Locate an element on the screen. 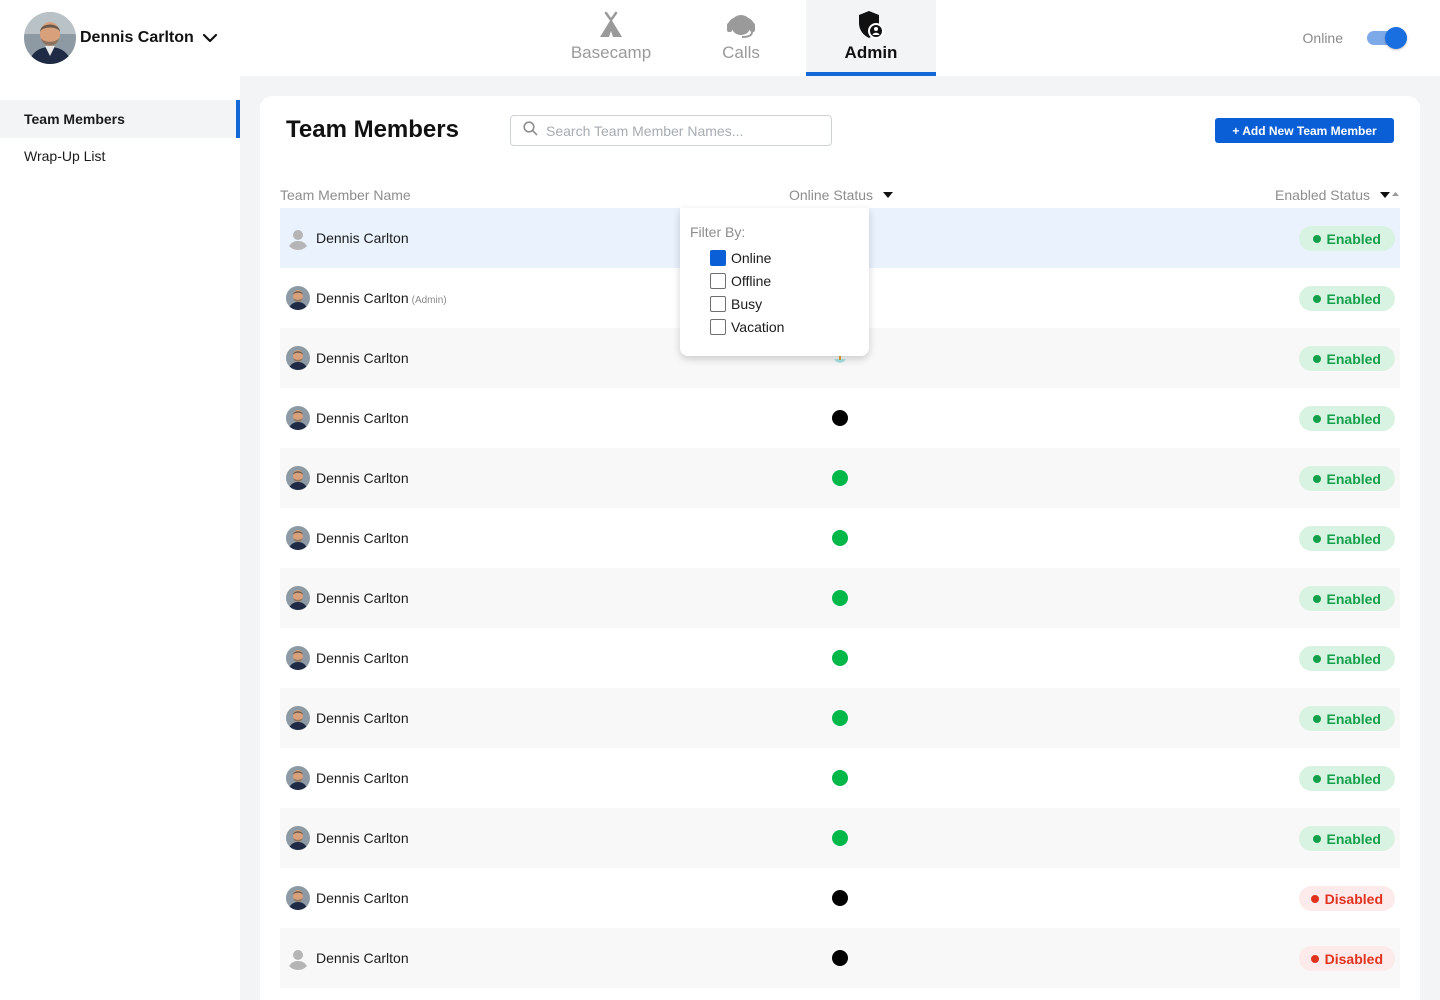 This screenshot has height=1000, width=1440. tab-admin: Admin is located at coordinates (871, 38).